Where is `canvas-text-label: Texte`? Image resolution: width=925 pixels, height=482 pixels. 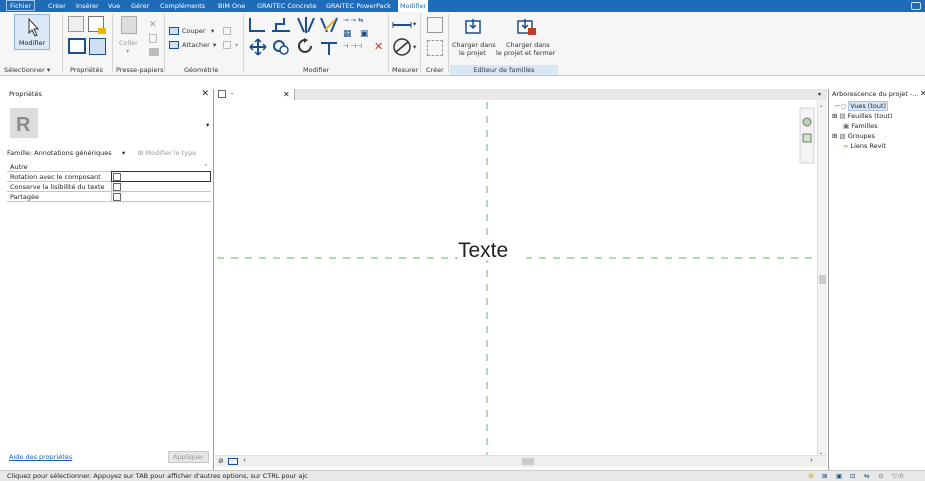
canvas-text-label: Texte is located at coordinates (483, 250).